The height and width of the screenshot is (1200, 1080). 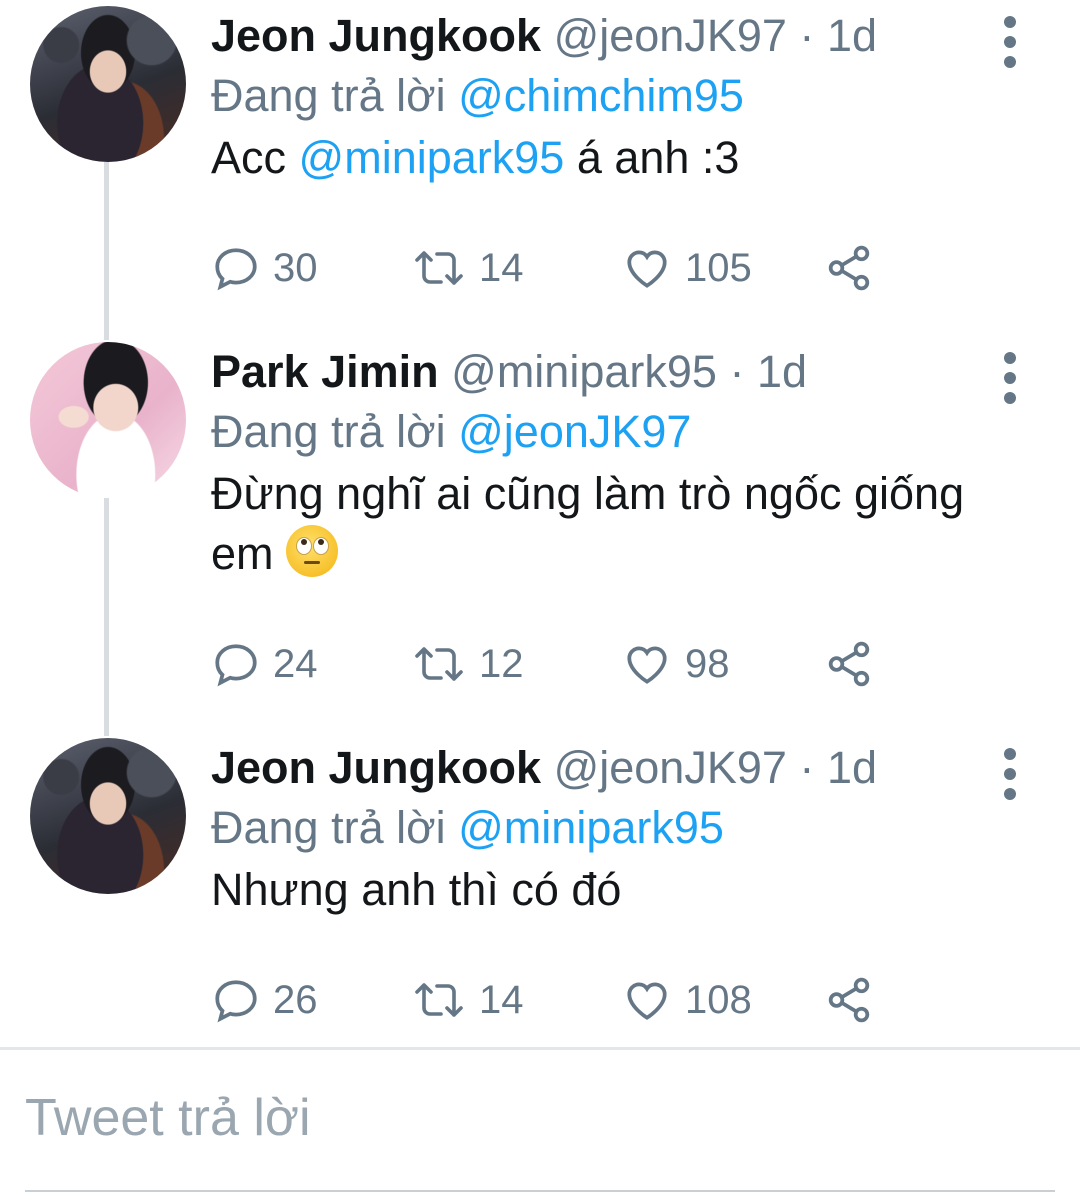 What do you see at coordinates (255, 157) in the screenshot?
I see `tweet-text-part: Acc` at bounding box center [255, 157].